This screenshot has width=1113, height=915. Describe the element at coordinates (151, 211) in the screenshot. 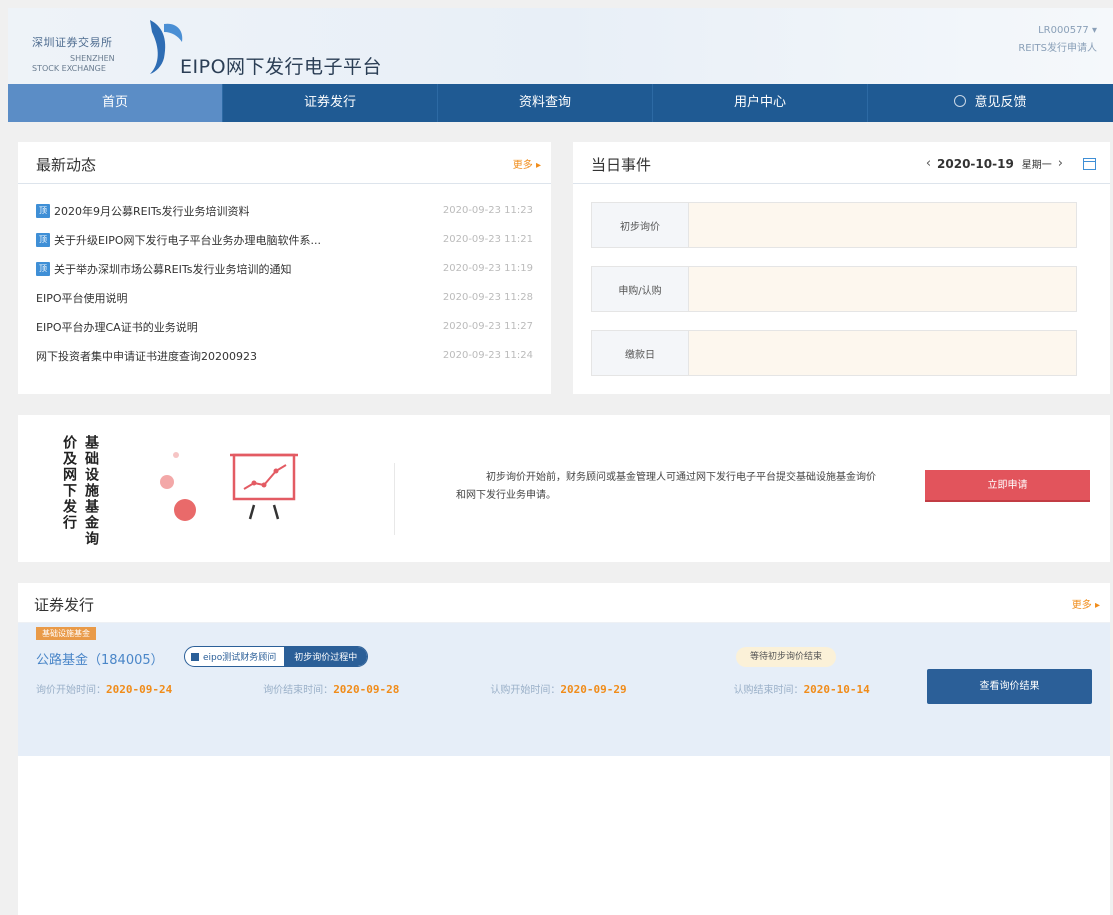

I see `news-item-title: 2020年9月公募REITs发行业务培训资料` at that location.